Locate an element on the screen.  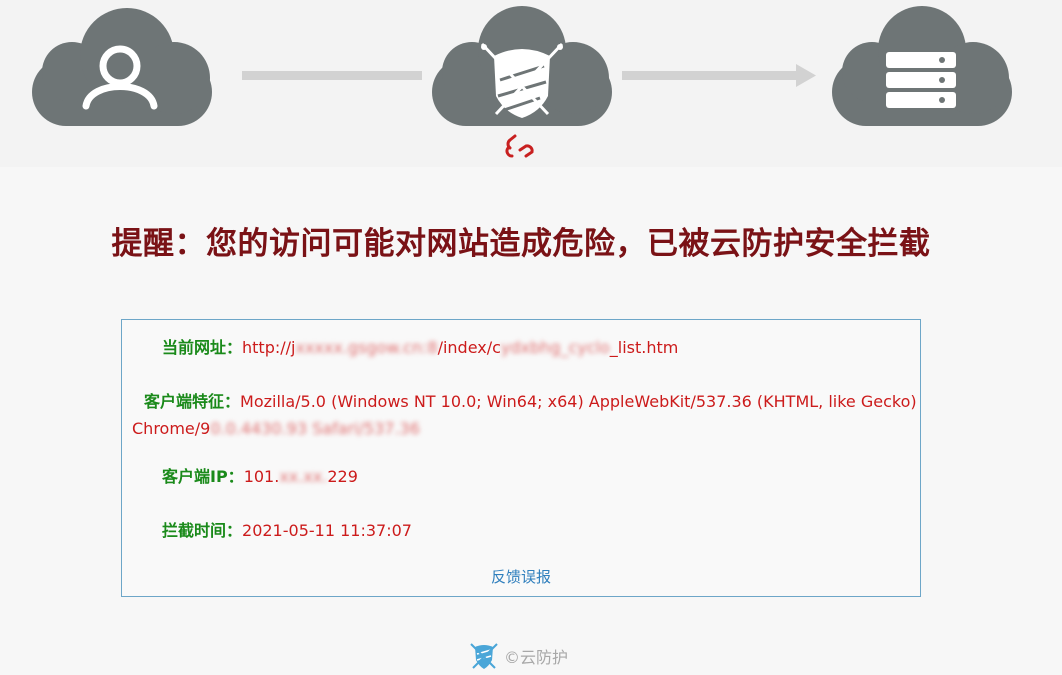
ip-suffix: 229 is located at coordinates (342, 476).